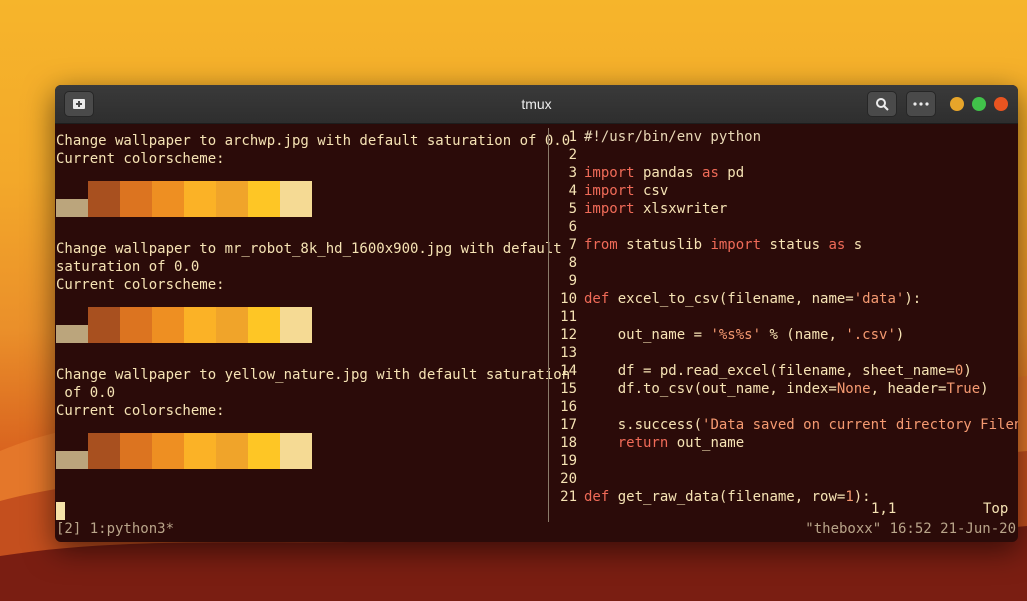 This screenshot has height=601, width=1027. What do you see at coordinates (908, 389) in the screenshot?
I see `code-token: , header=` at bounding box center [908, 389].